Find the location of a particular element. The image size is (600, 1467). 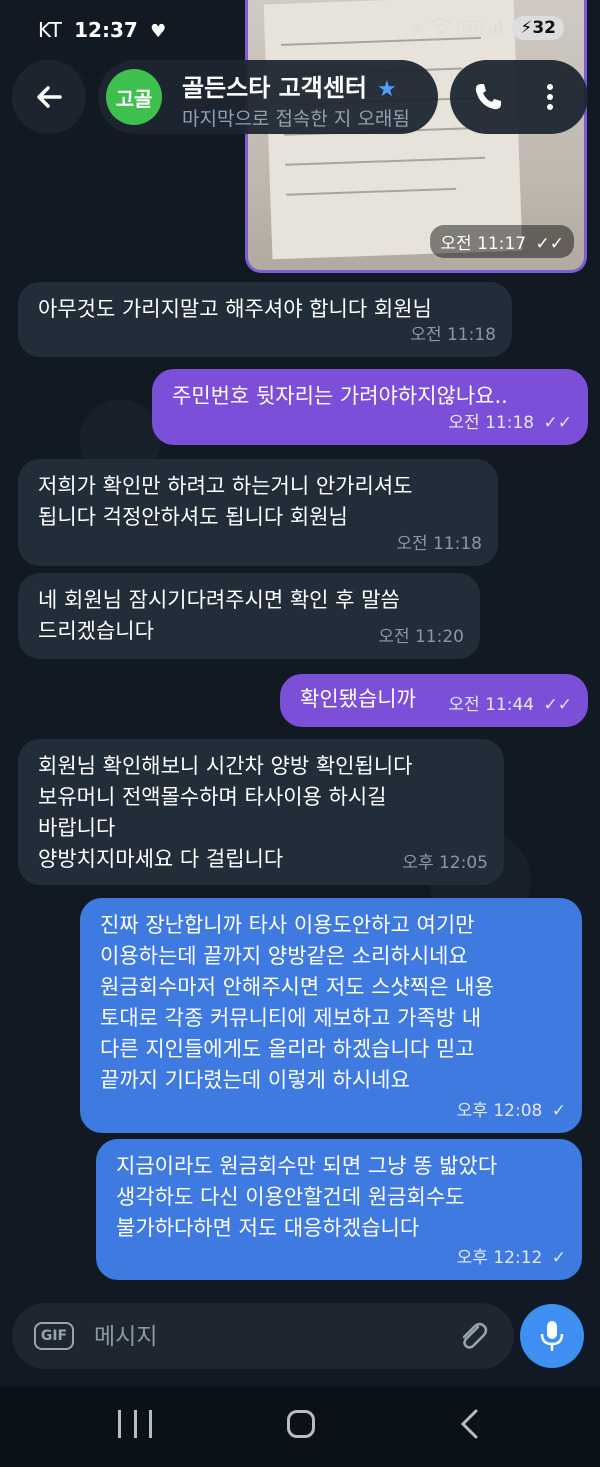

phone-icon is located at coordinates (488, 97).